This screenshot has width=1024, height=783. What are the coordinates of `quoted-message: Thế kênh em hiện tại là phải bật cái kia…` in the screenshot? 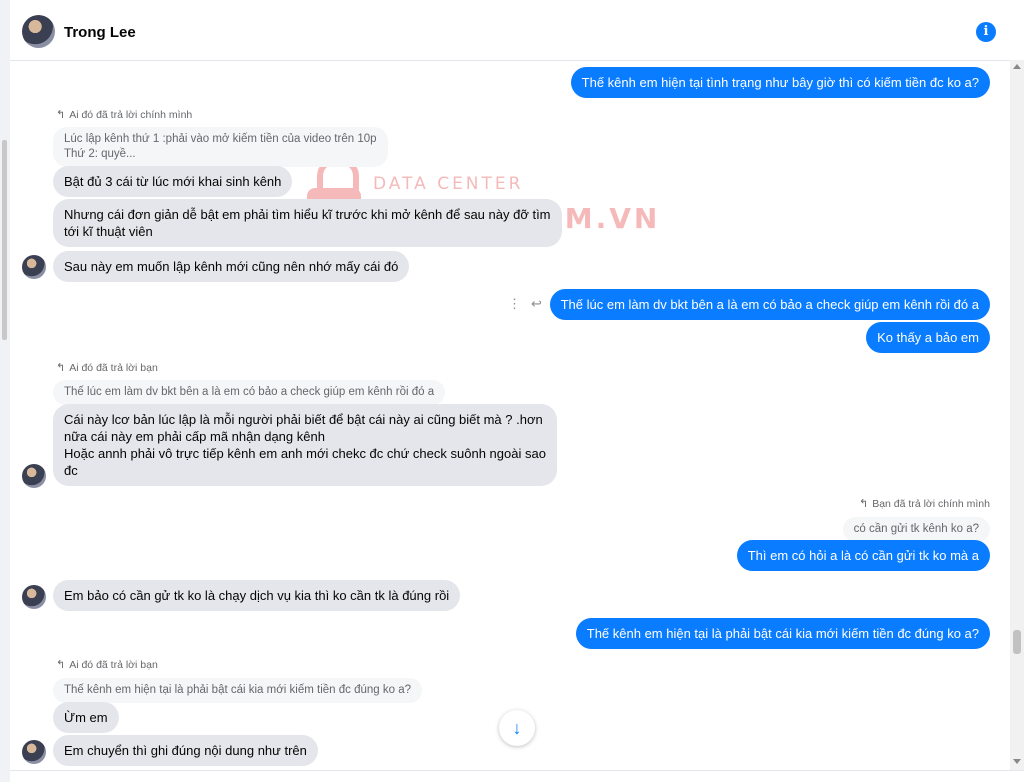 It's located at (237, 690).